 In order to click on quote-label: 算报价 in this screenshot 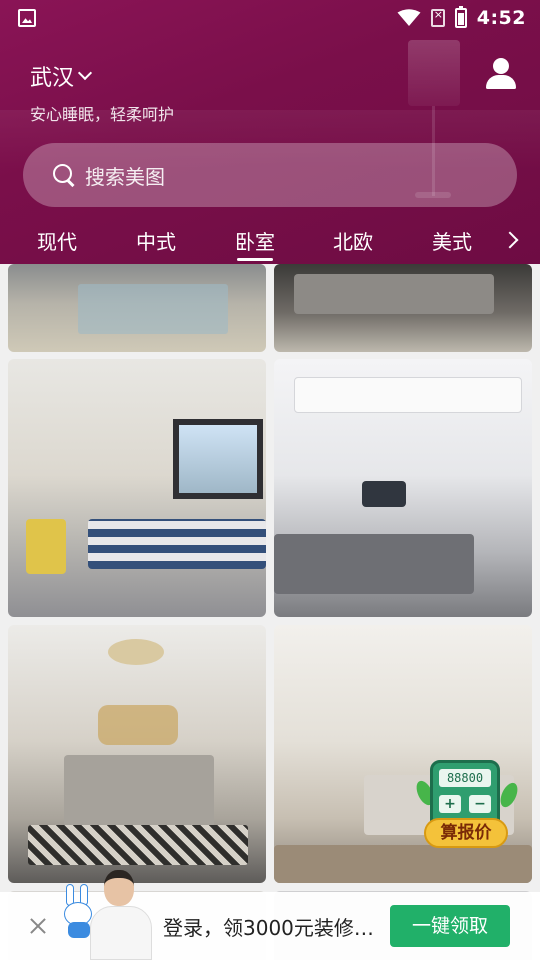, I will do `click(466, 833)`.